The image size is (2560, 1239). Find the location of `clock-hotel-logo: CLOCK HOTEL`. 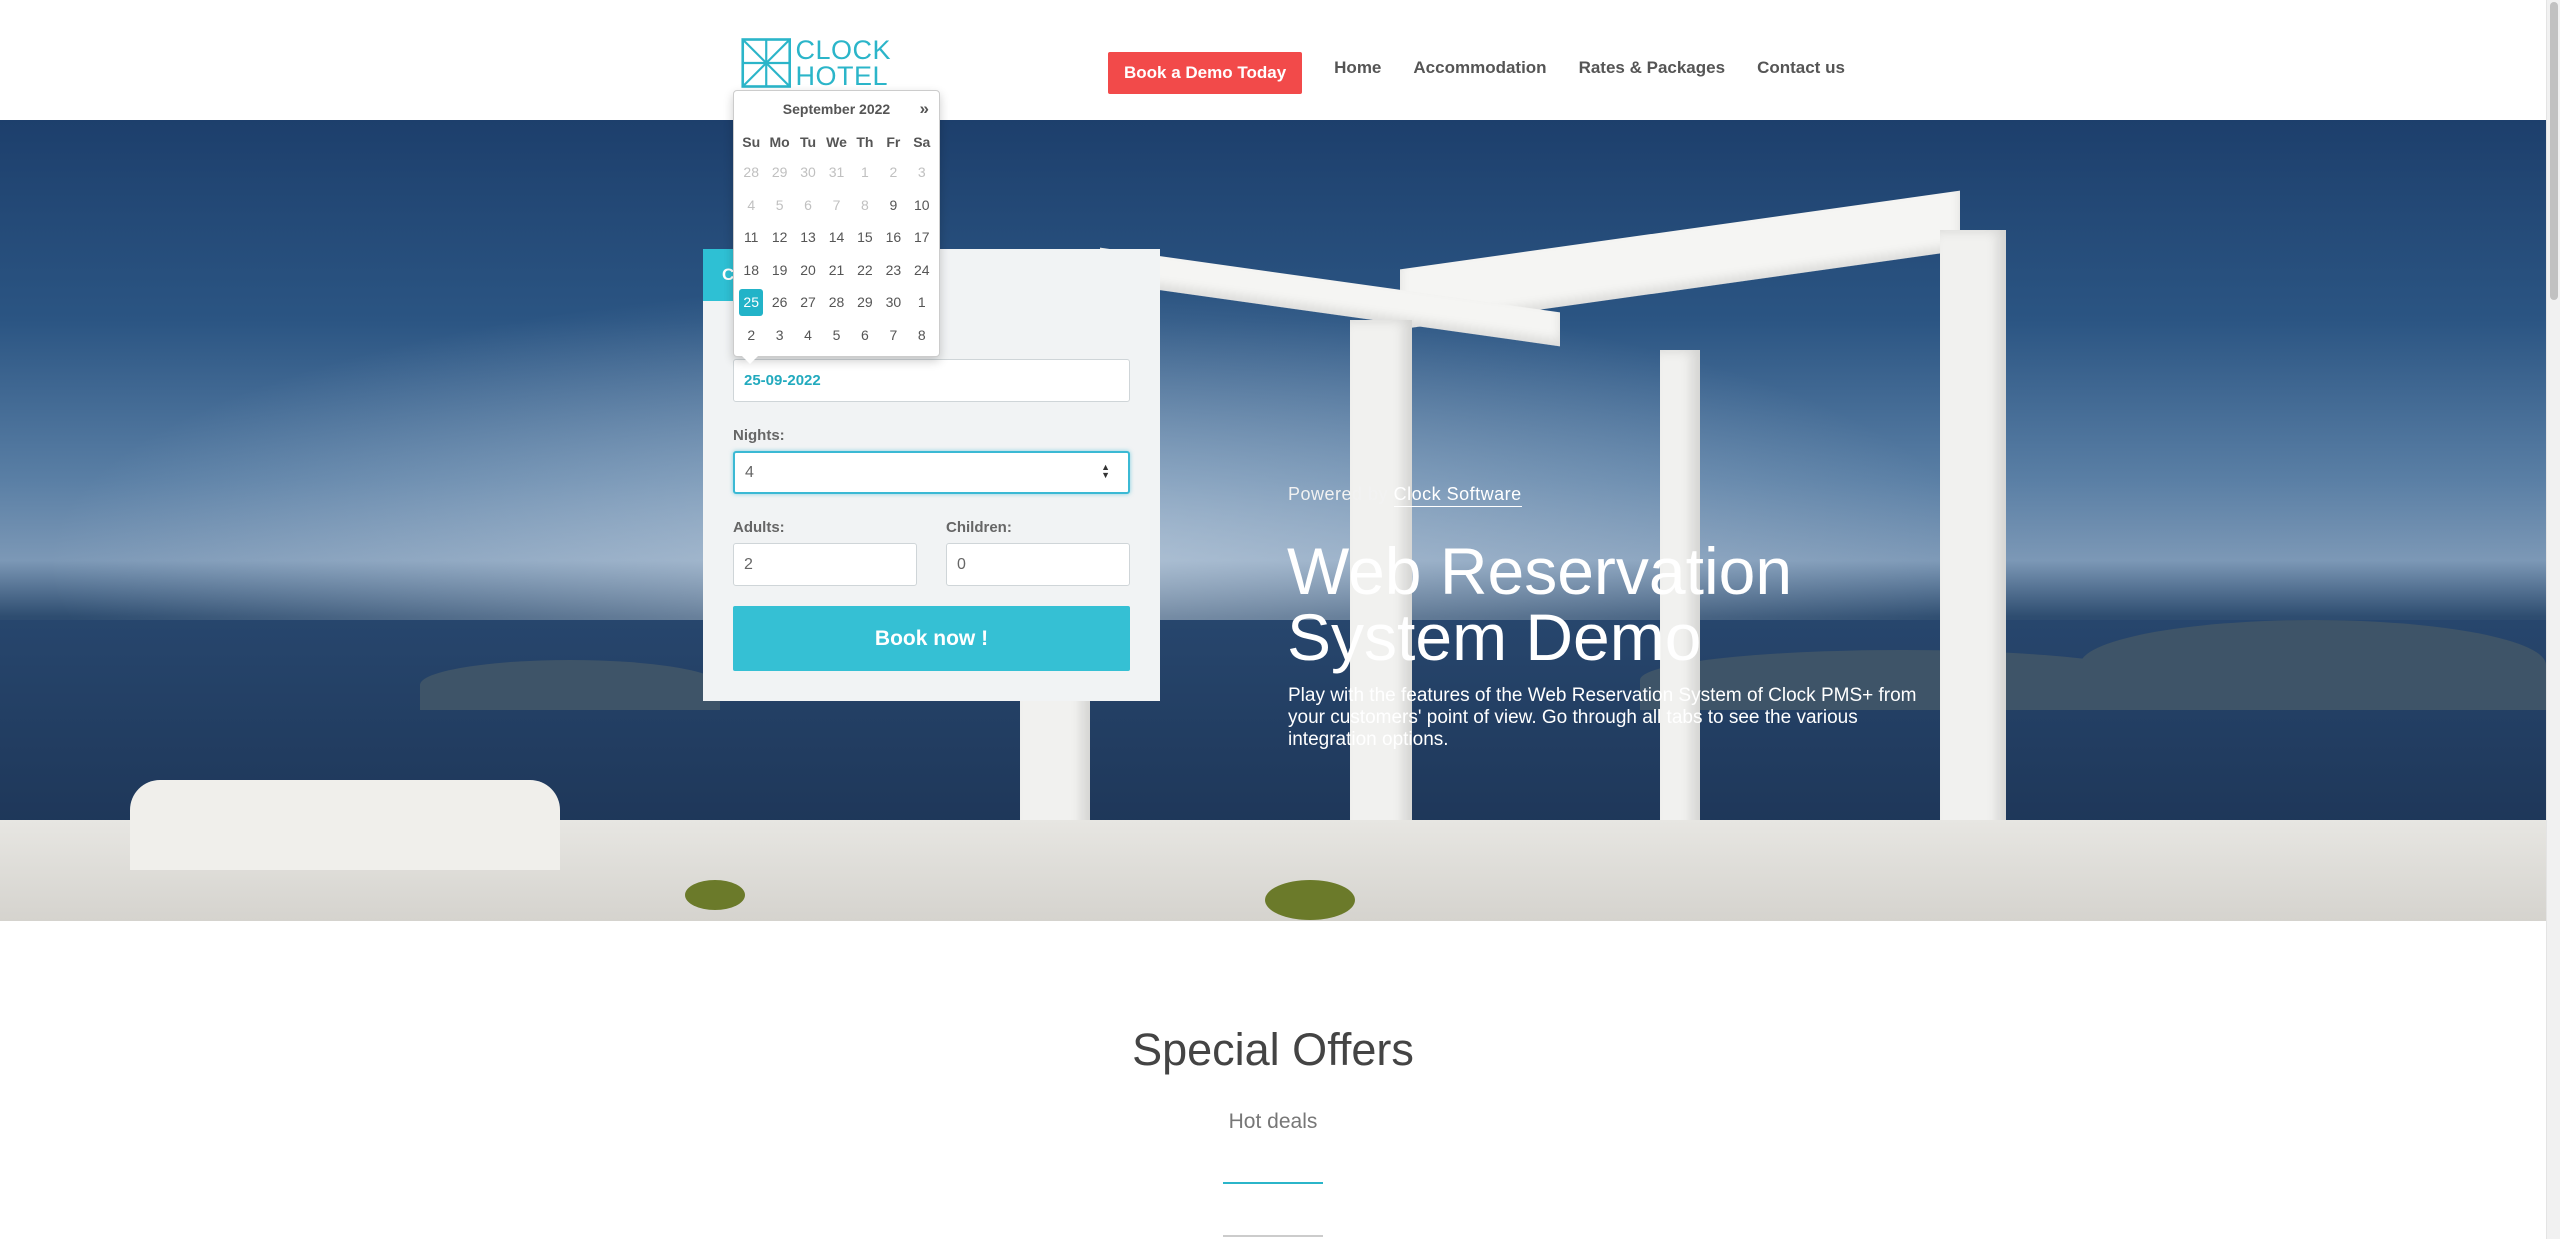

clock-hotel-logo: CLOCK HOTEL is located at coordinates (816, 63).